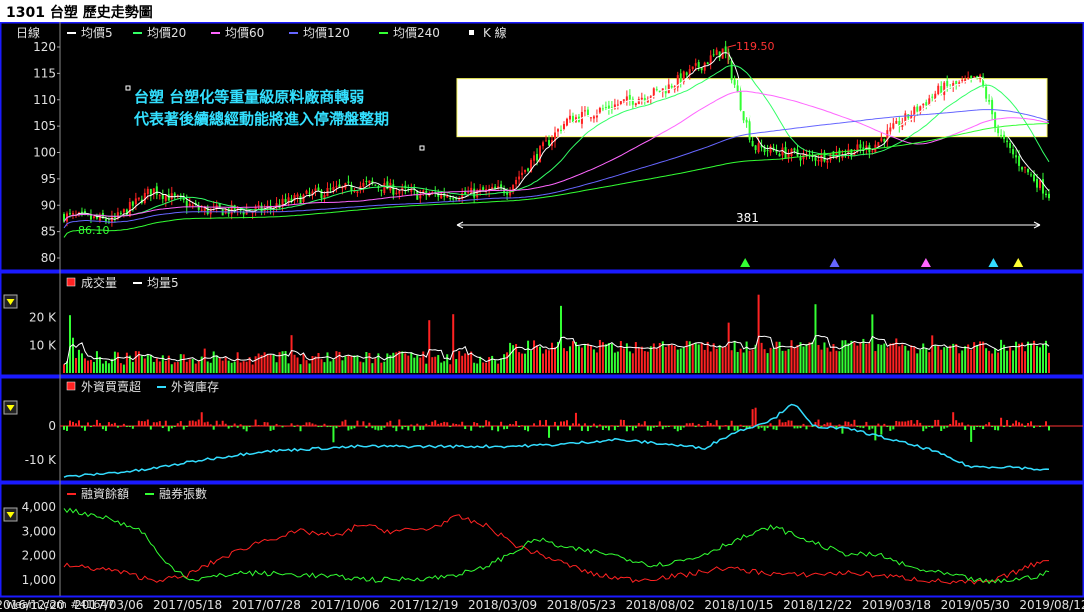 This screenshot has width=1084, height=612. What do you see at coordinates (261, 119) in the screenshot?
I see `annotation-line-2: 代表著後續總經動能將進入停滯盤整期` at bounding box center [261, 119].